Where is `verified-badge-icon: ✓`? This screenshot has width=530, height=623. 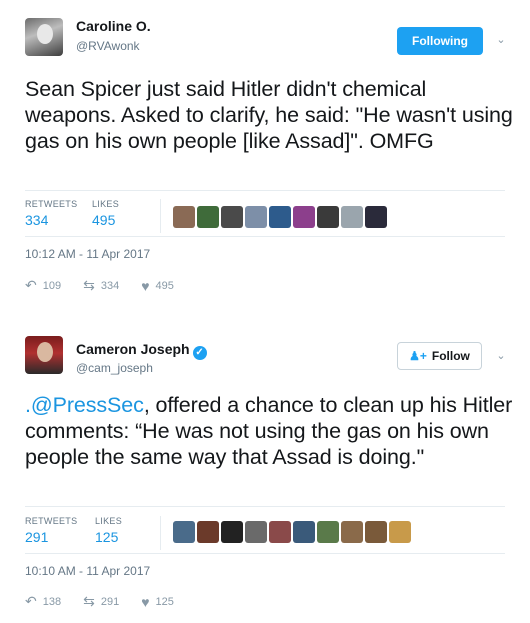 verified-badge-icon: ✓ is located at coordinates (199, 353).